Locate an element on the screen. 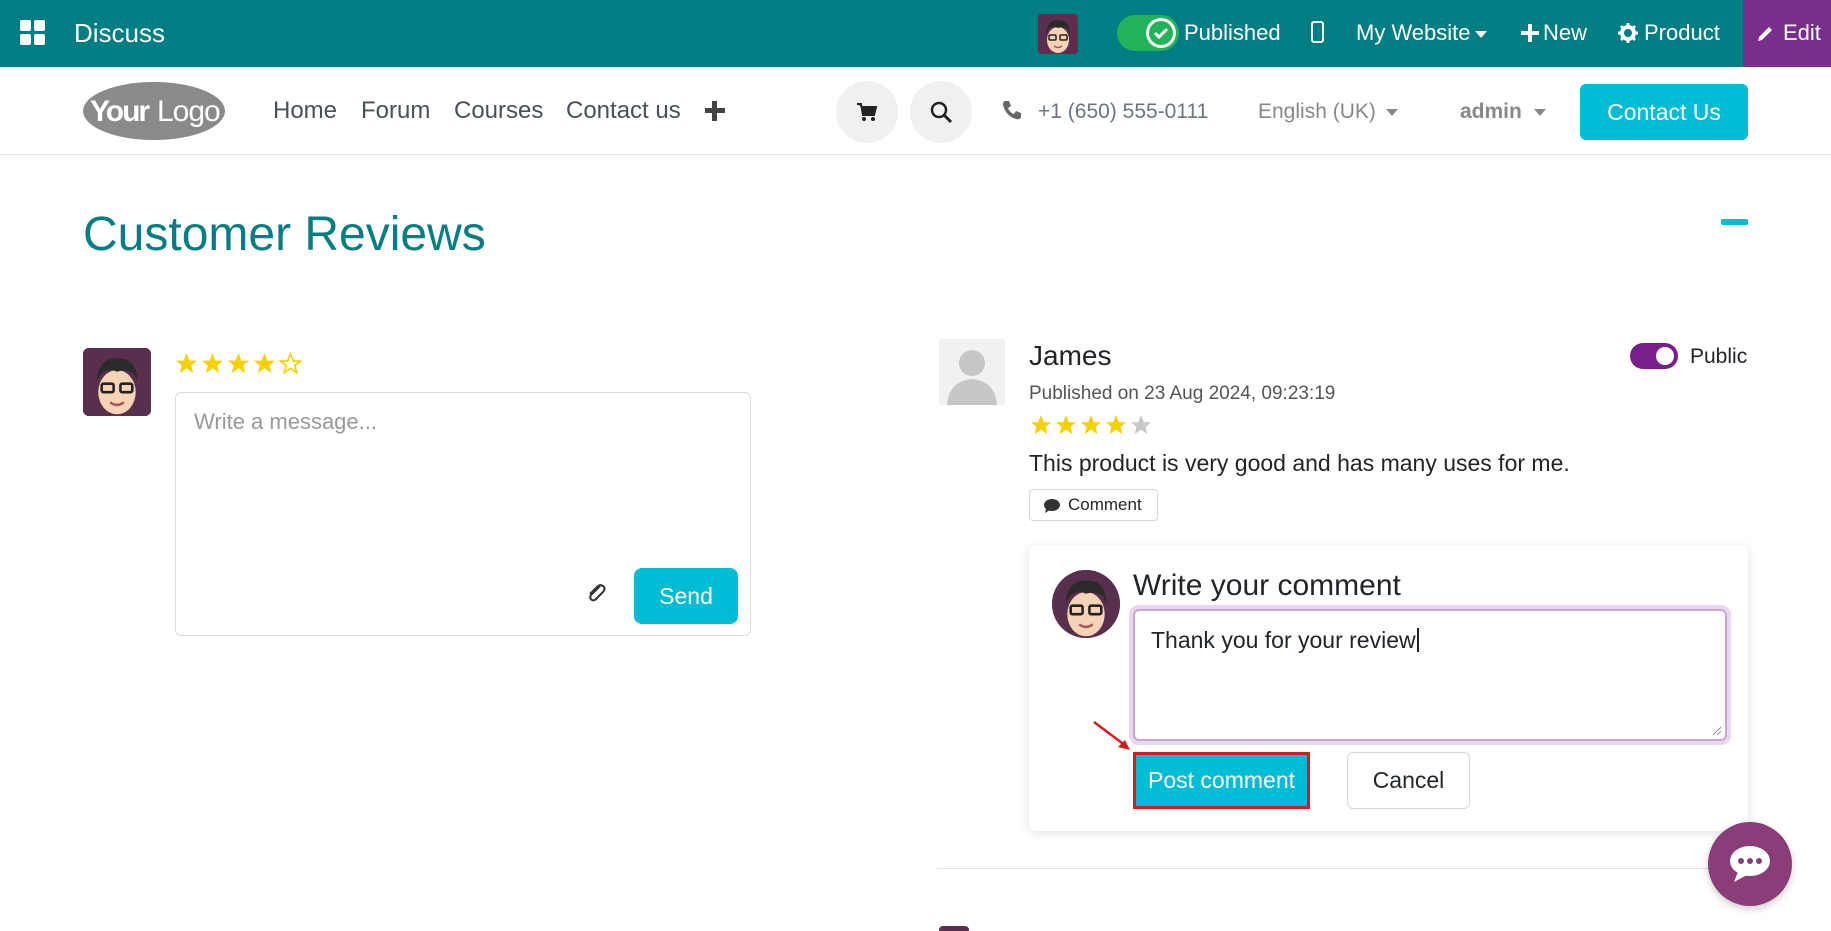  phone-icon is located at coordinates (1012, 110).